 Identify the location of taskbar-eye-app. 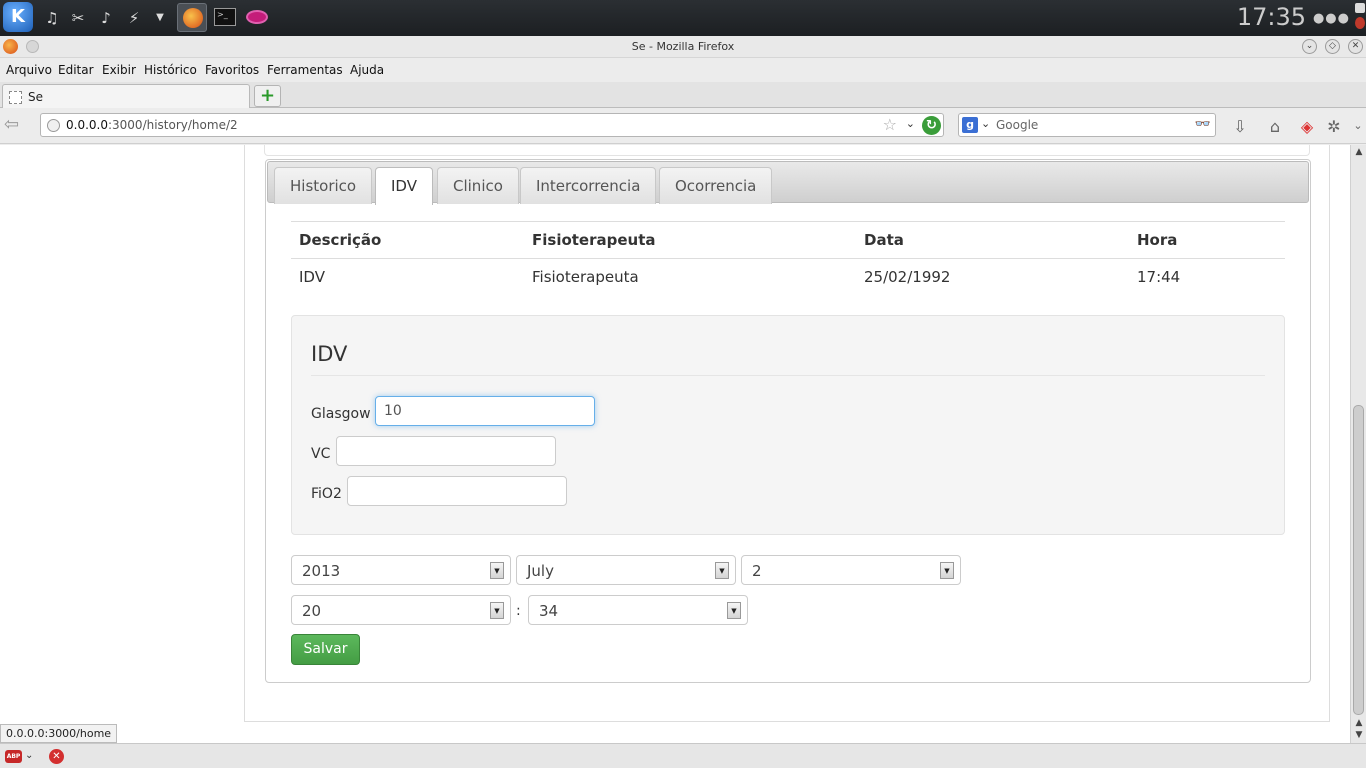
(257, 17).